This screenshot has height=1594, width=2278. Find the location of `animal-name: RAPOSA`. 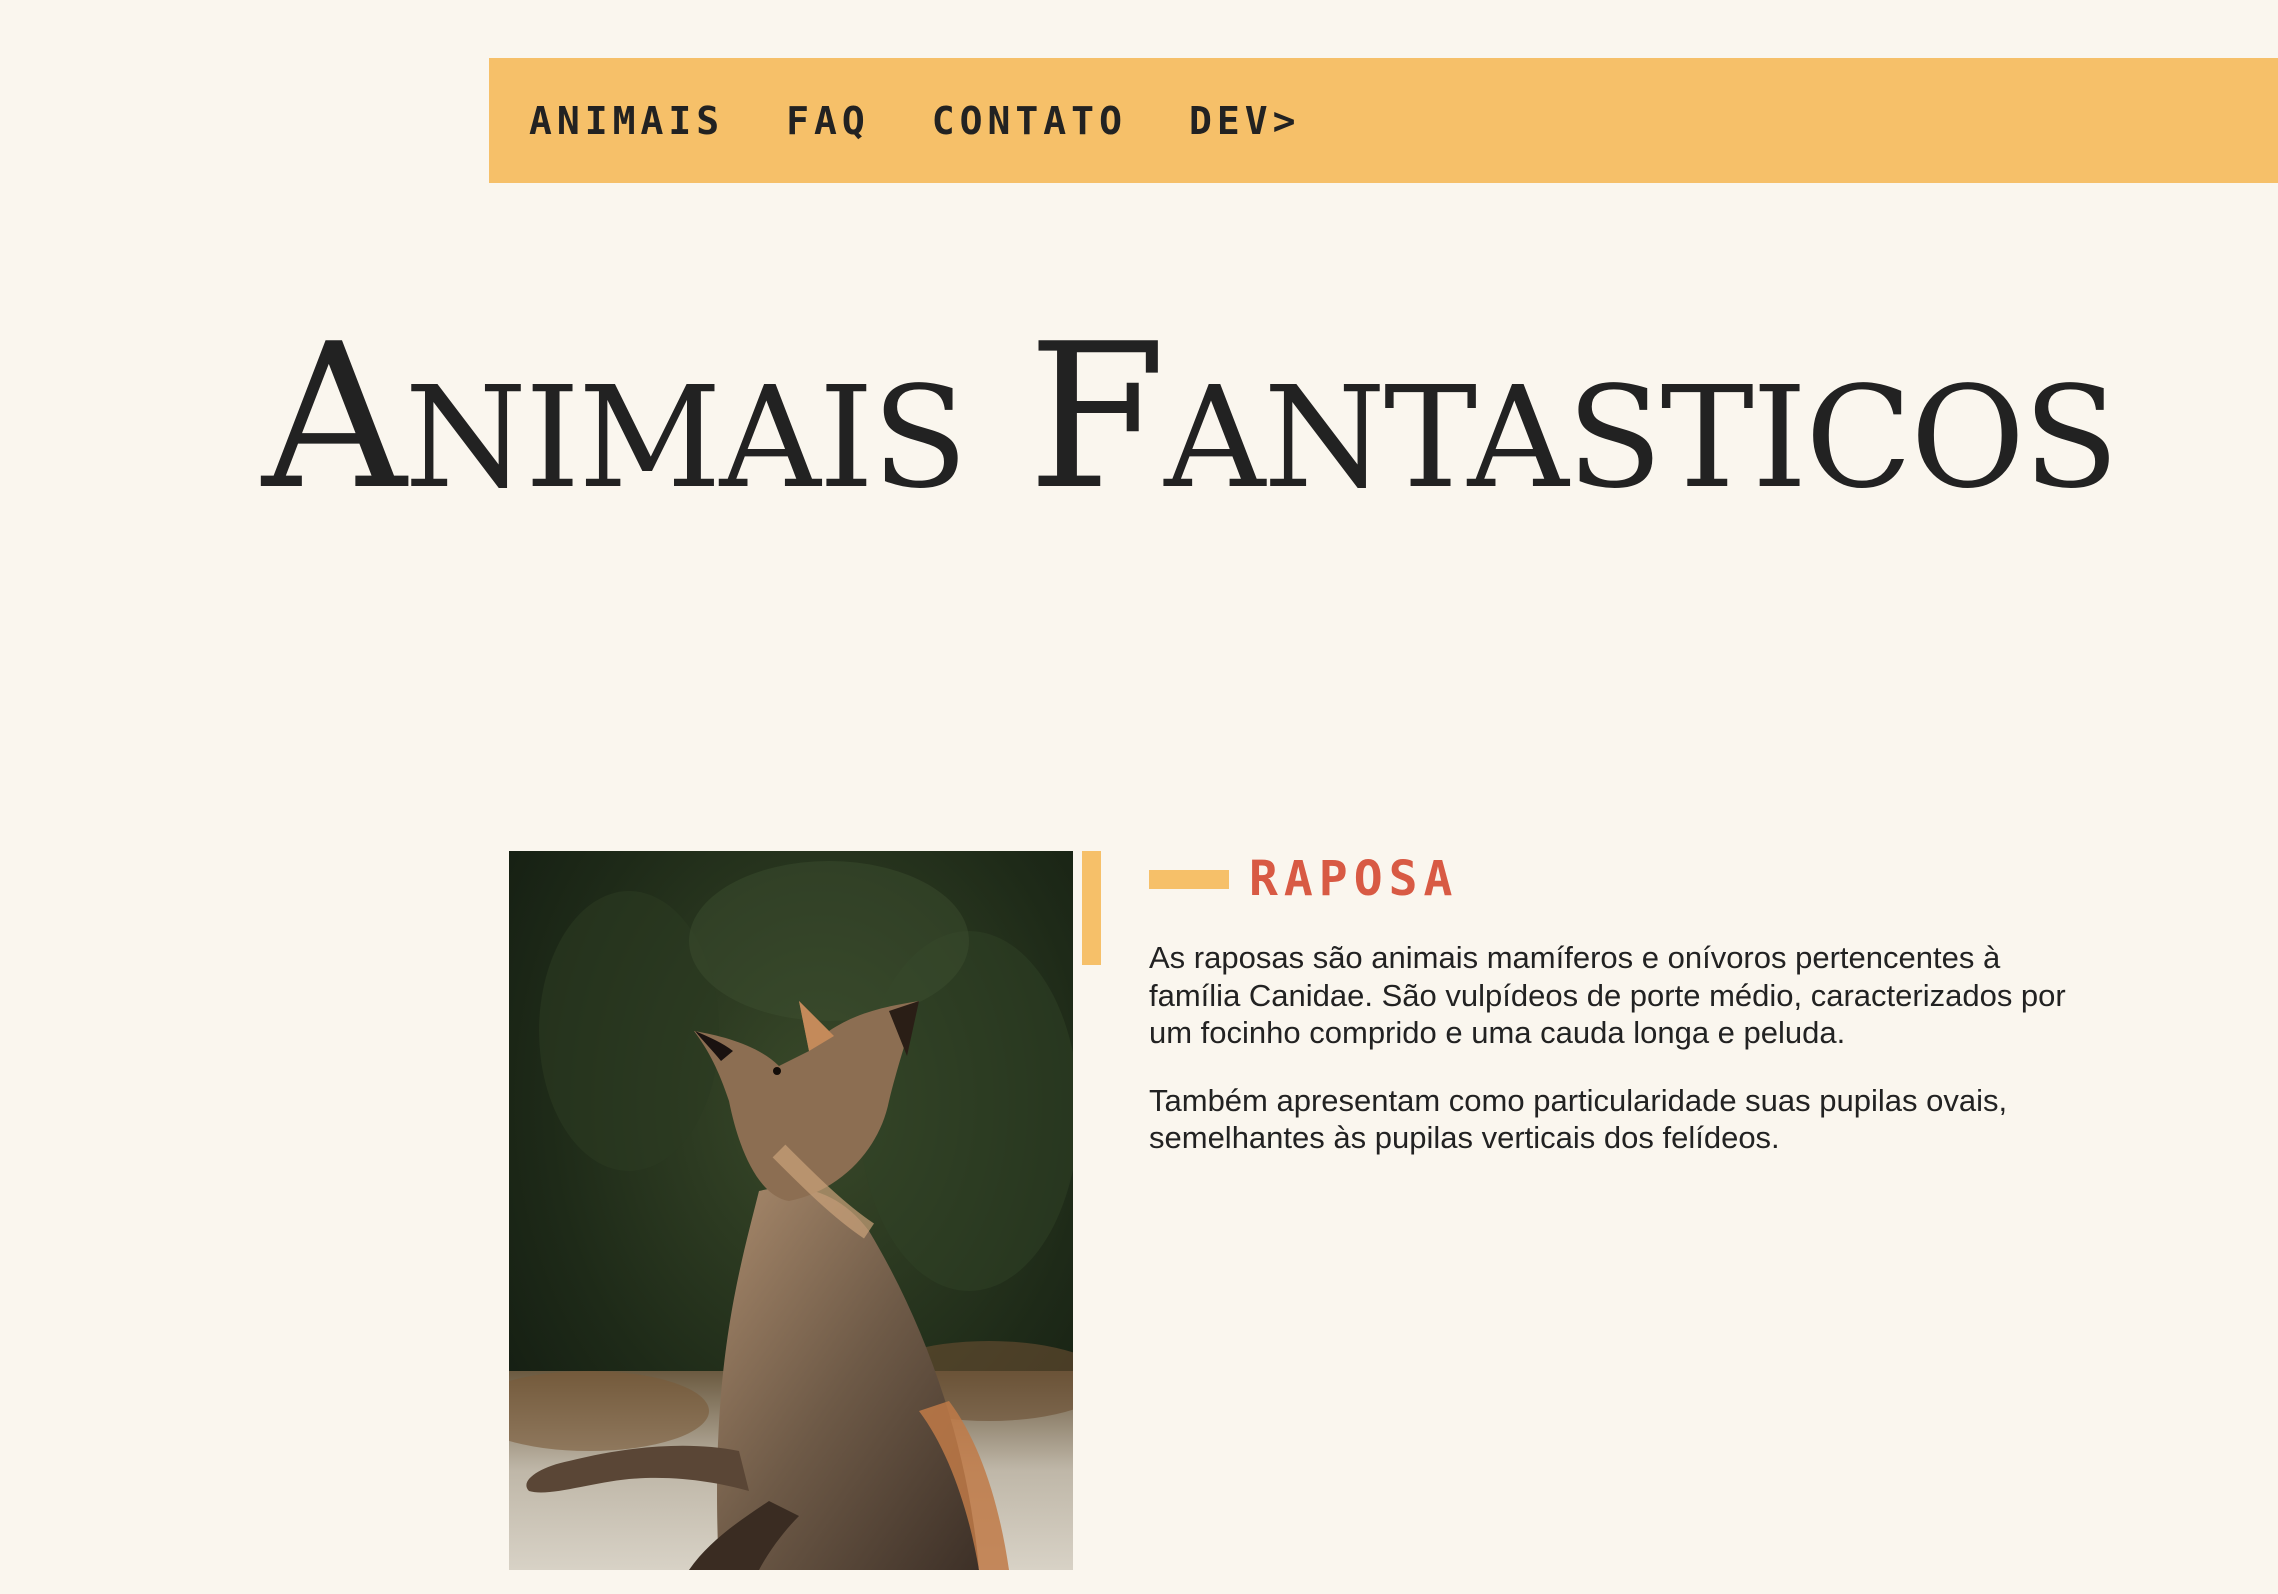

animal-name: RAPOSA is located at coordinates (1354, 879).